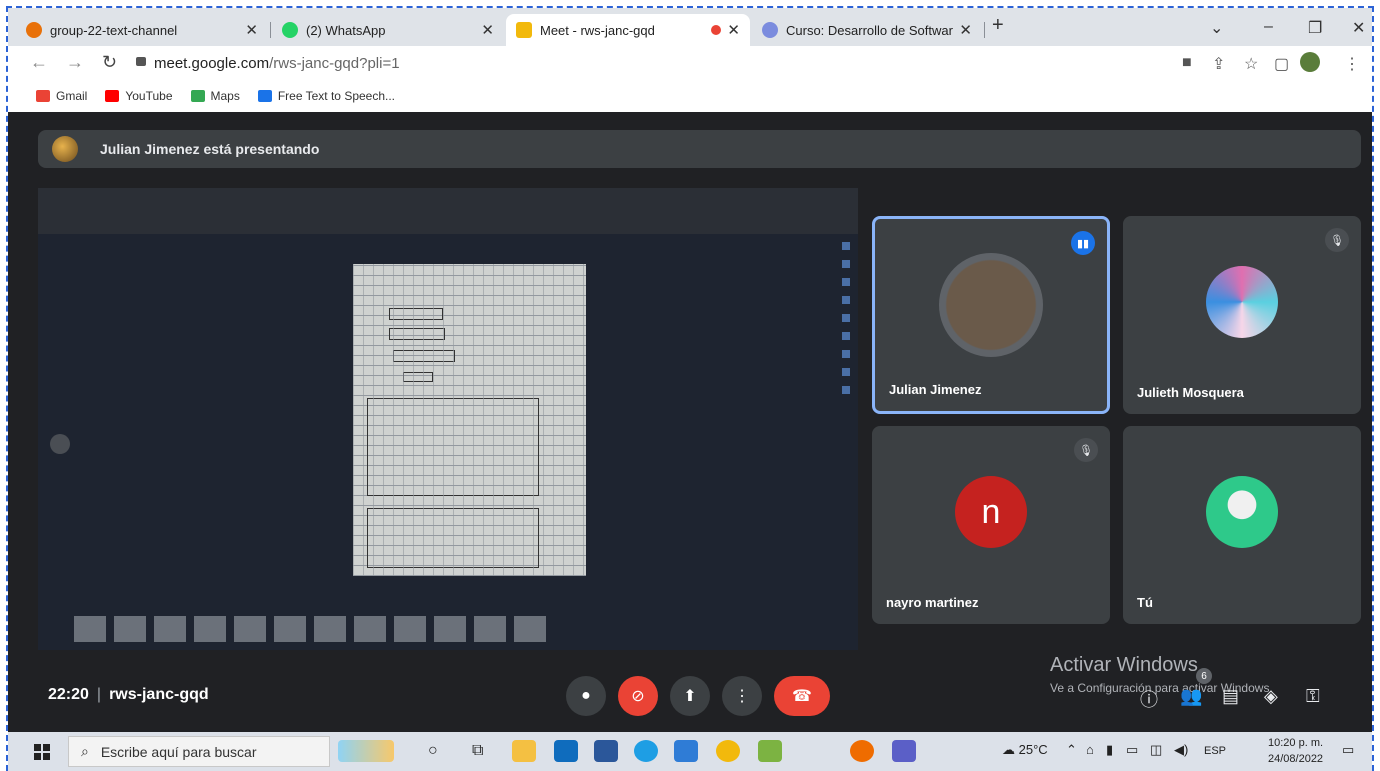  I want to click on task-view-icon: ⧉, so click(477, 751).